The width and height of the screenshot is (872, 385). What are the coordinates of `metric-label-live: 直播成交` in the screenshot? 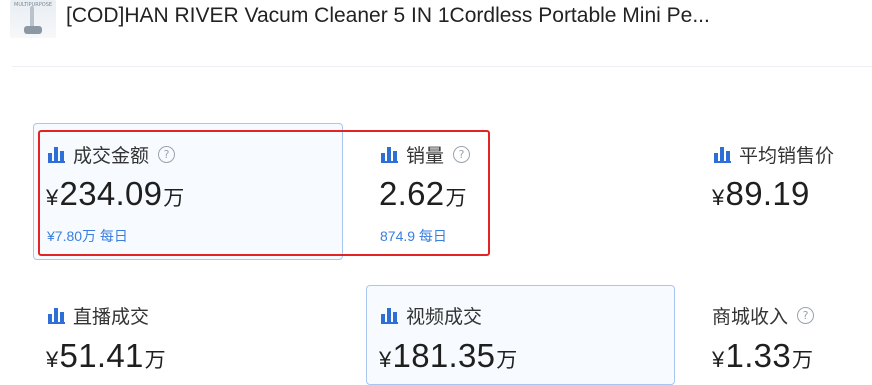 It's located at (98, 315).